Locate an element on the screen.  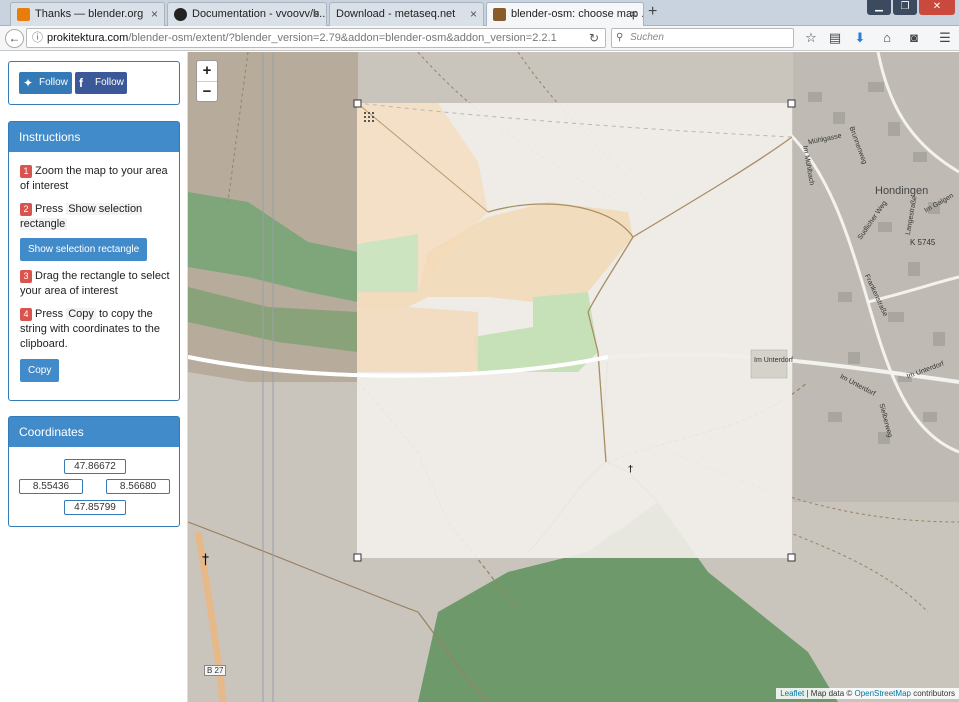
twitter-follow-label: Follow is located at coordinates (53, 82).